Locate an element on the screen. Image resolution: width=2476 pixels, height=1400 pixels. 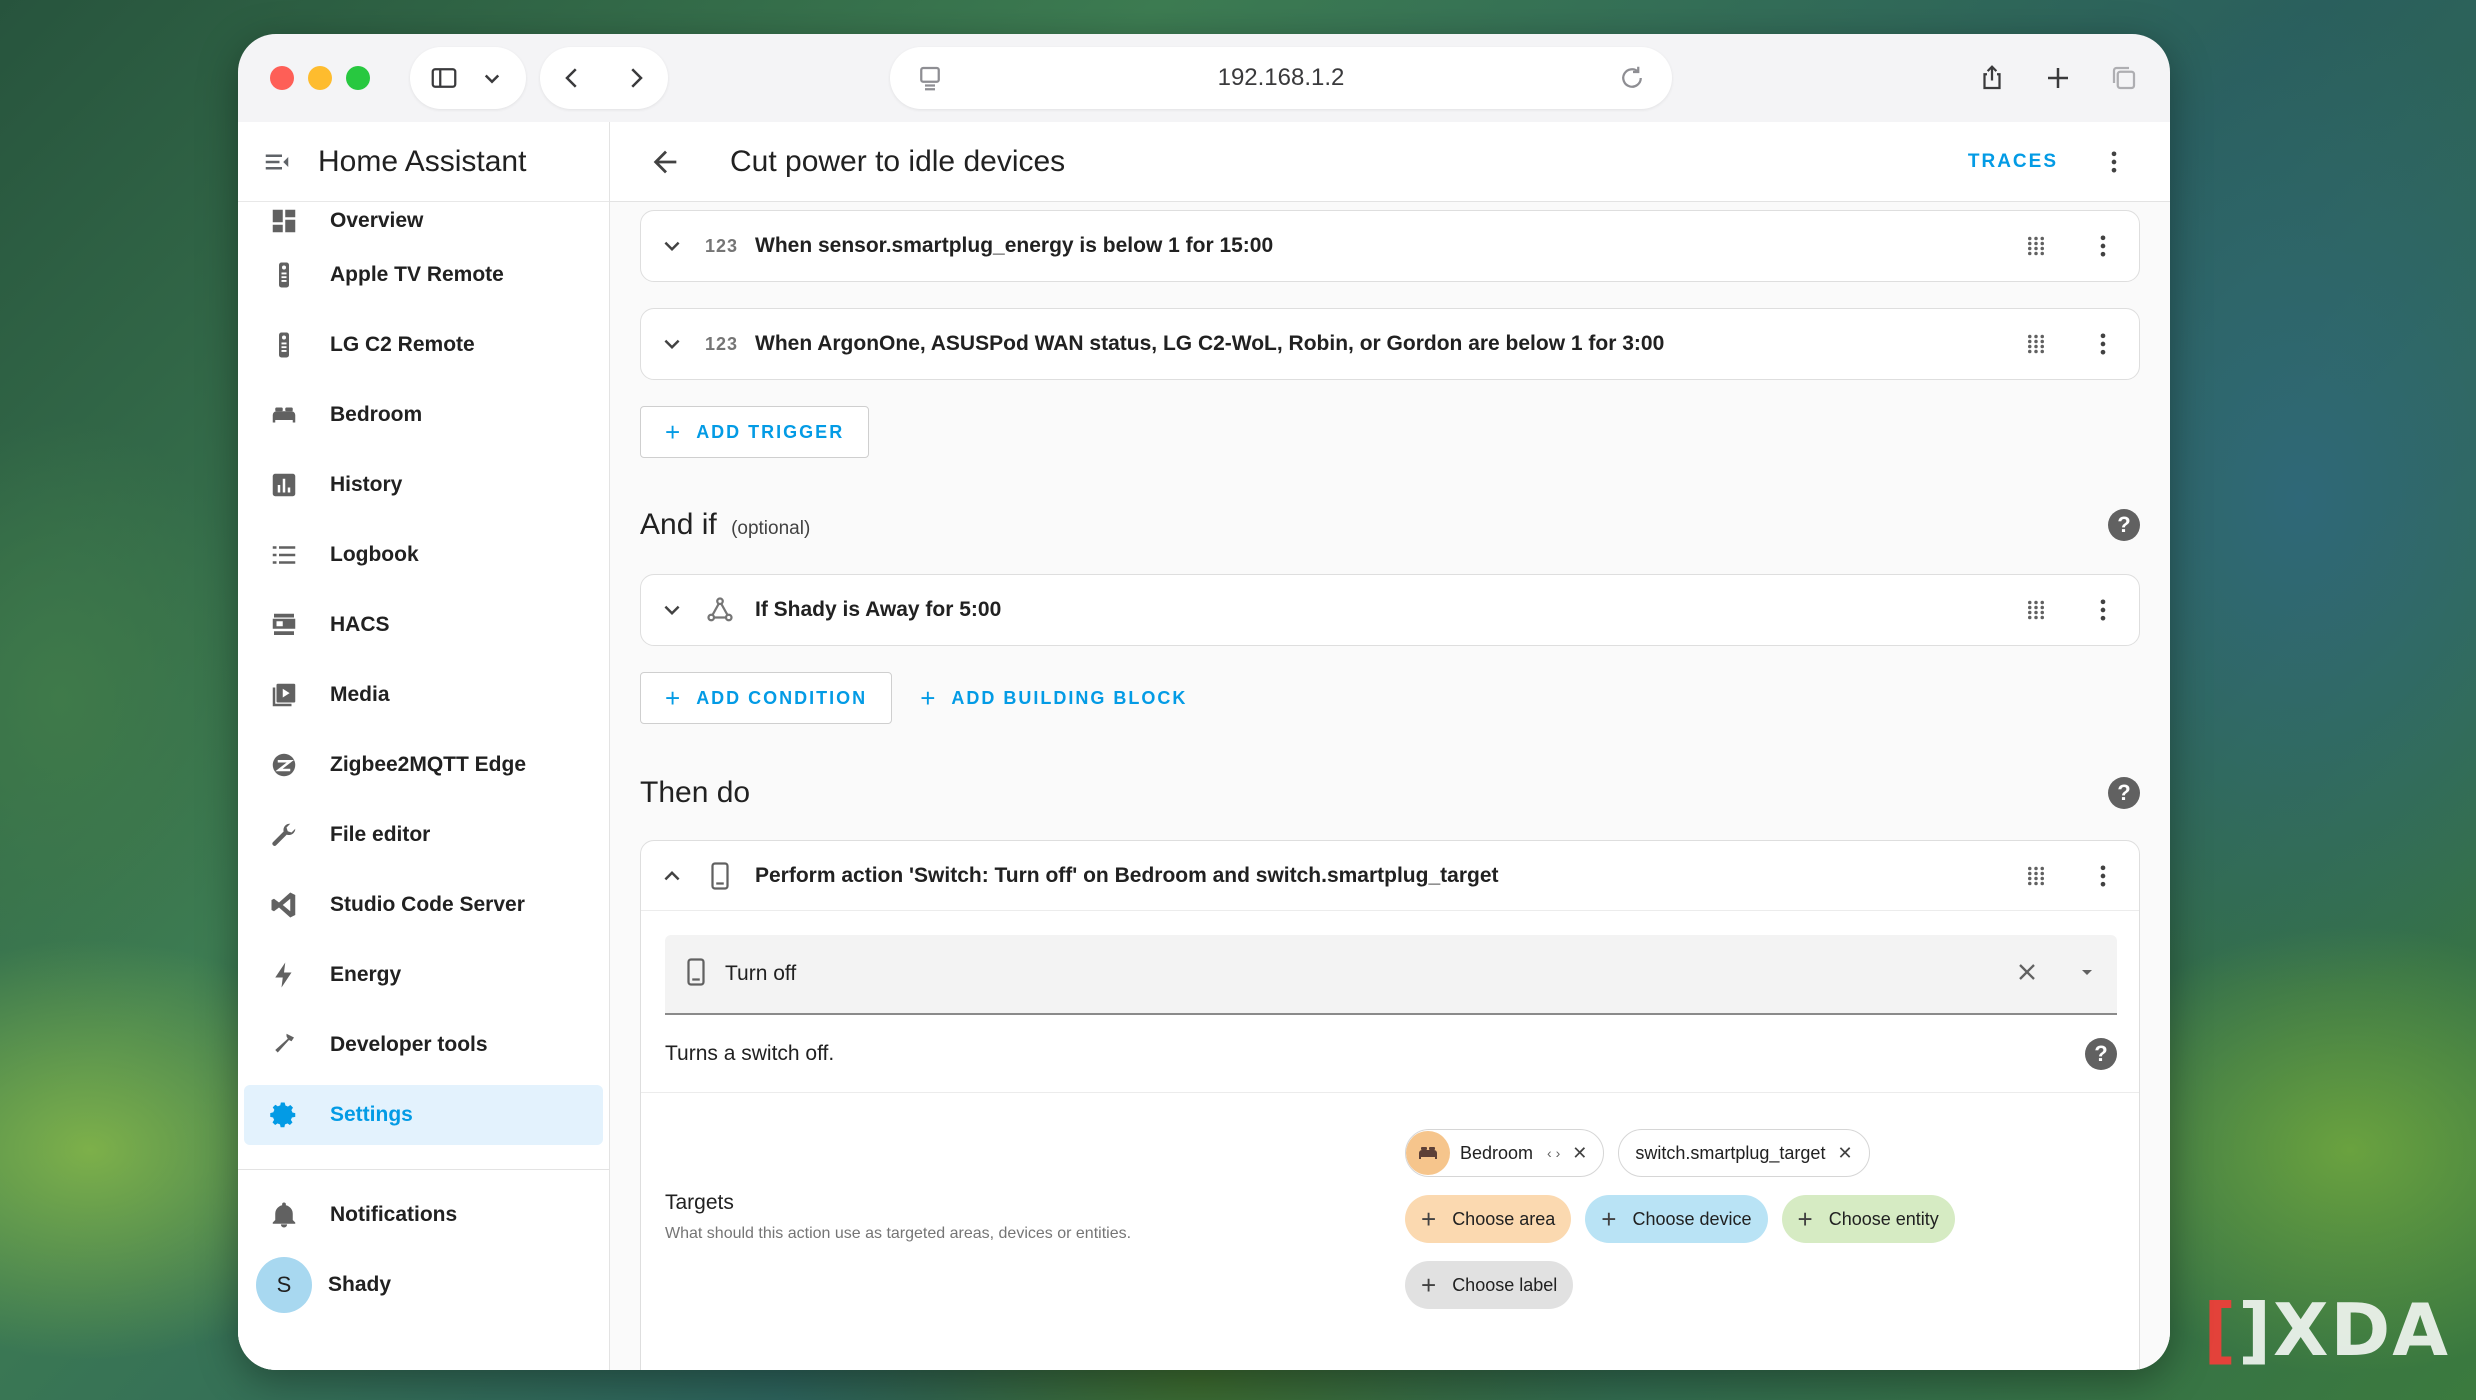
page-header: Cut power to idle devices TRACES is located at coordinates (1390, 162).